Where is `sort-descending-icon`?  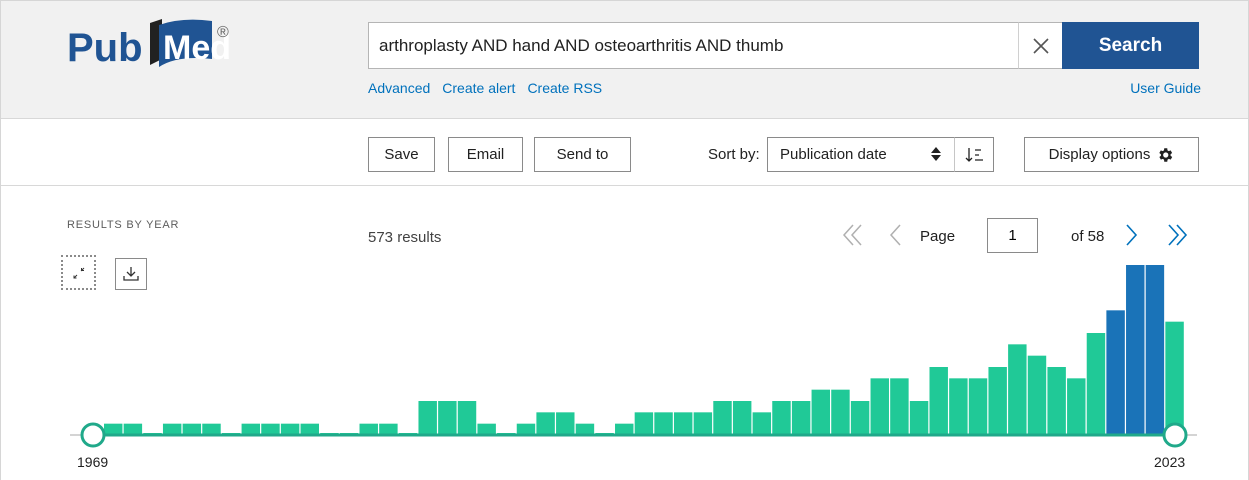 sort-descending-icon is located at coordinates (974, 154).